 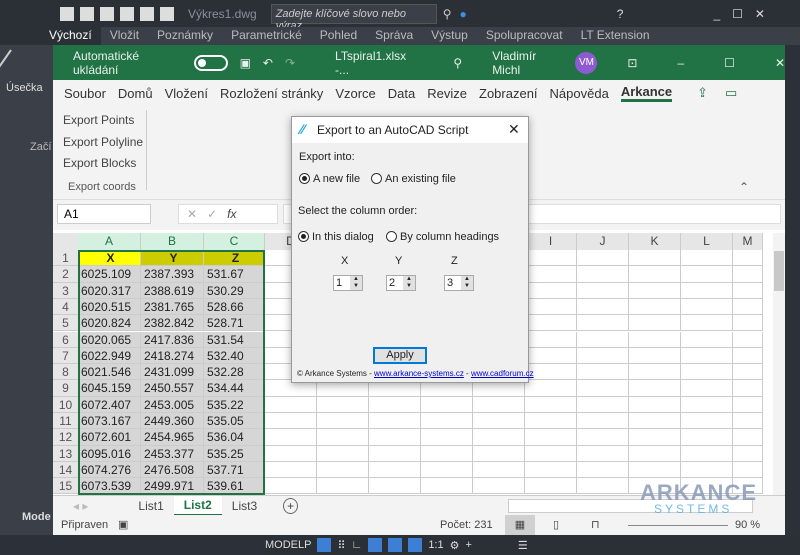 What do you see at coordinates (353, 17) in the screenshot?
I see `search-input: Zadejte klíčové slovo nebo výraz.` at bounding box center [353, 17].